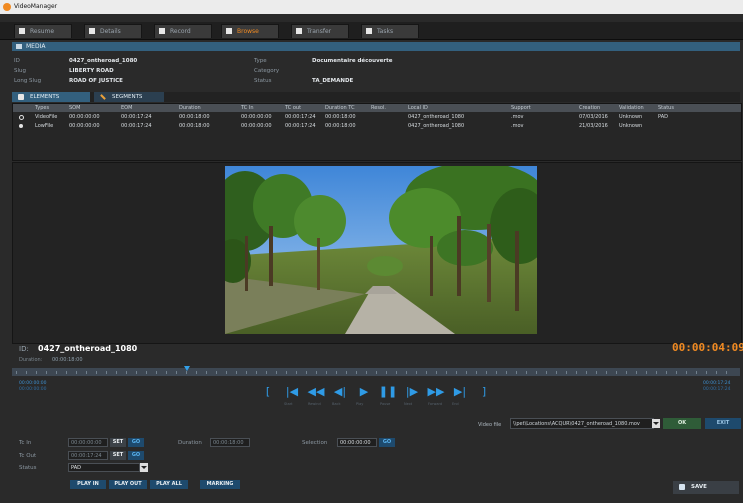 This screenshot has height=503, width=743. What do you see at coordinates (128, 484) in the screenshot?
I see `play-out-button: PLAY OUT` at bounding box center [128, 484].